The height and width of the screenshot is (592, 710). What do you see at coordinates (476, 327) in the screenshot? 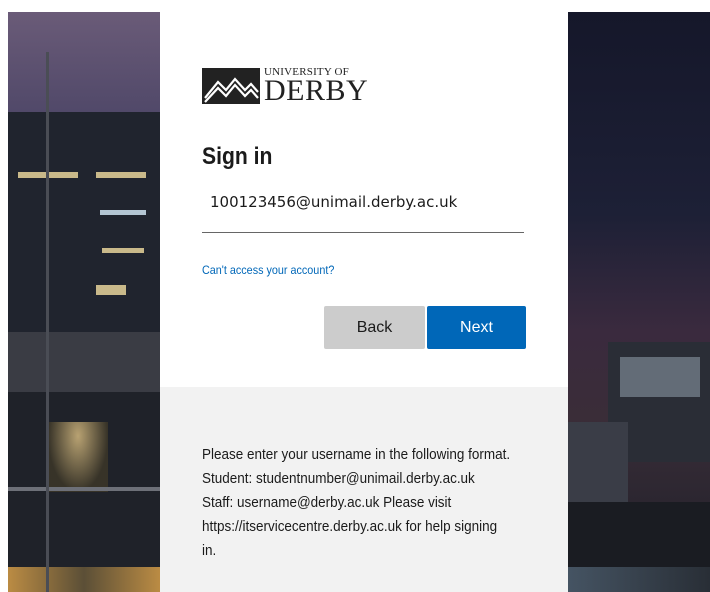
I see `next-button: Next` at bounding box center [476, 327].